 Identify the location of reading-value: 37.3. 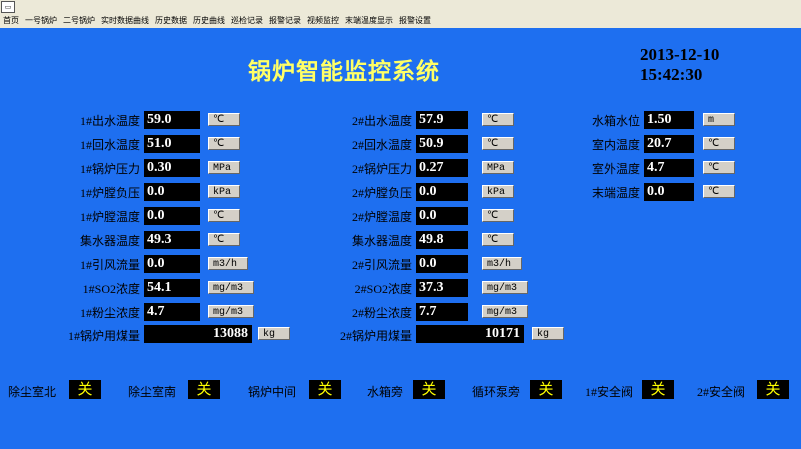
(442, 288).